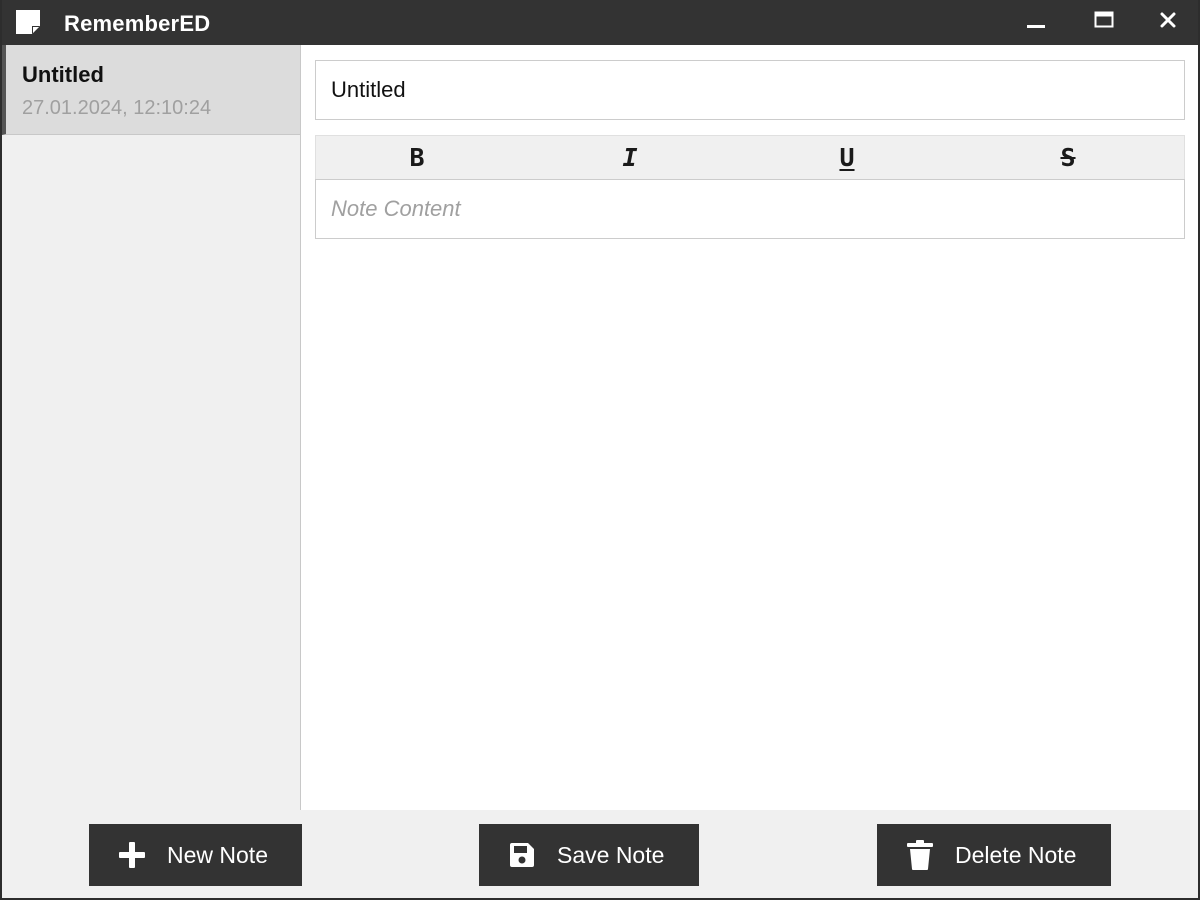 This screenshot has height=900, width=1200. I want to click on delete-note-button: Delete Note, so click(994, 855).